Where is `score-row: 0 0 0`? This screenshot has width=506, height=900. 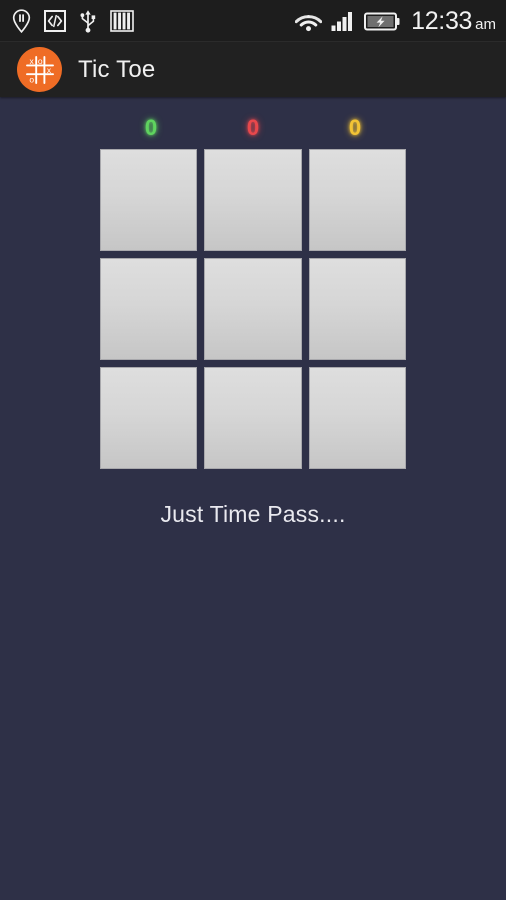
score-row: 0 0 0 is located at coordinates (253, 128).